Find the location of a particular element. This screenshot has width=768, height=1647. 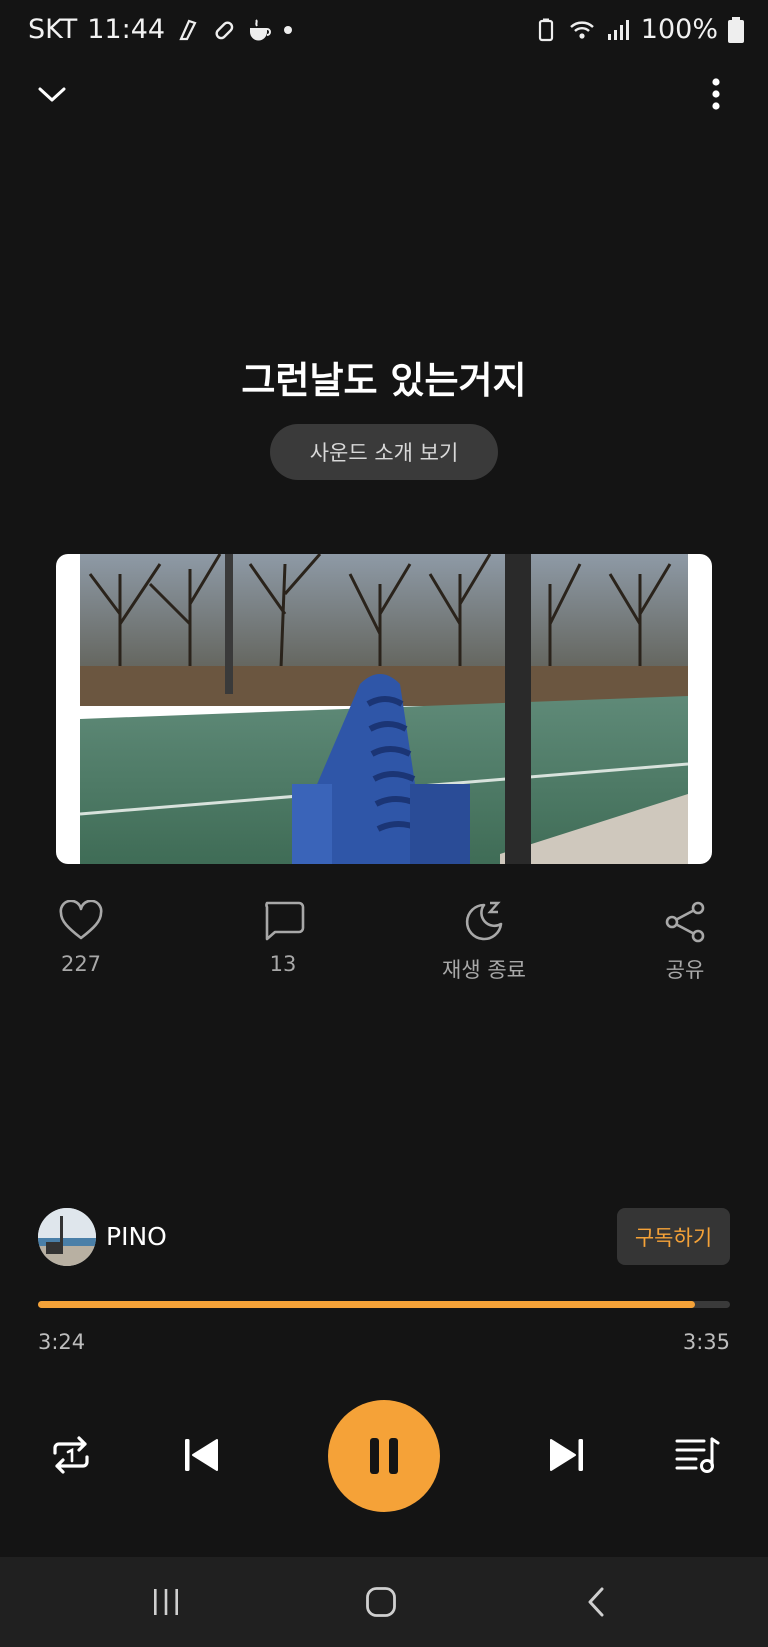

pause-icon is located at coordinates (384, 1456).